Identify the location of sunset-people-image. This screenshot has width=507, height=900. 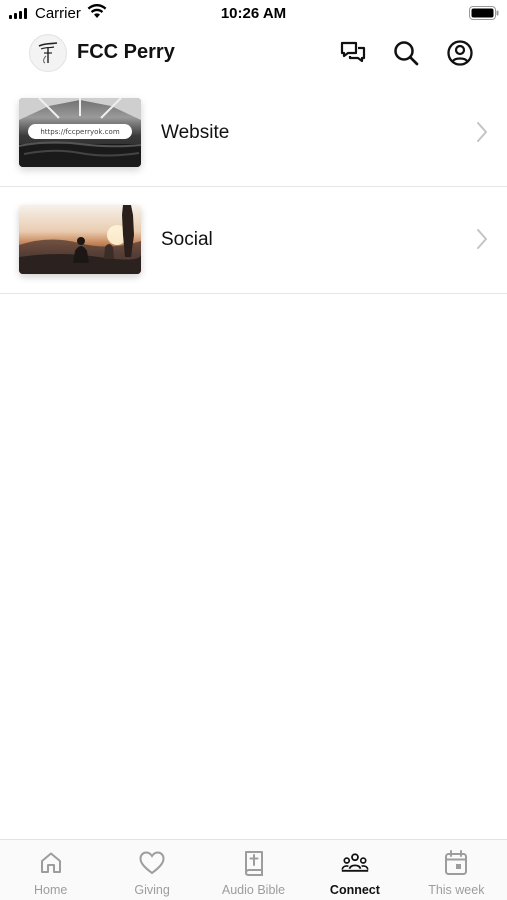
(80, 239).